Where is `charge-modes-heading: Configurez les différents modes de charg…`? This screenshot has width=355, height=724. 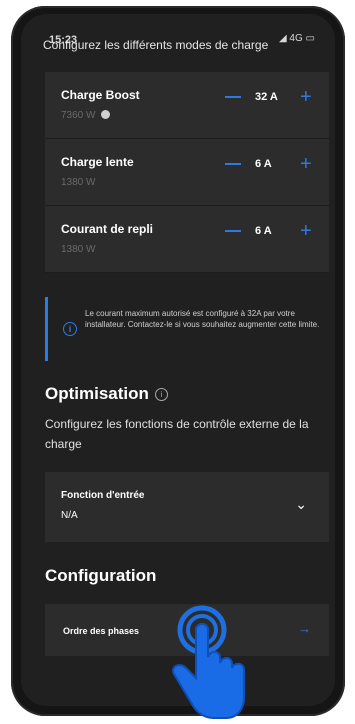
charge-modes-heading: Configurez les différents modes de charg… is located at coordinates (156, 45).